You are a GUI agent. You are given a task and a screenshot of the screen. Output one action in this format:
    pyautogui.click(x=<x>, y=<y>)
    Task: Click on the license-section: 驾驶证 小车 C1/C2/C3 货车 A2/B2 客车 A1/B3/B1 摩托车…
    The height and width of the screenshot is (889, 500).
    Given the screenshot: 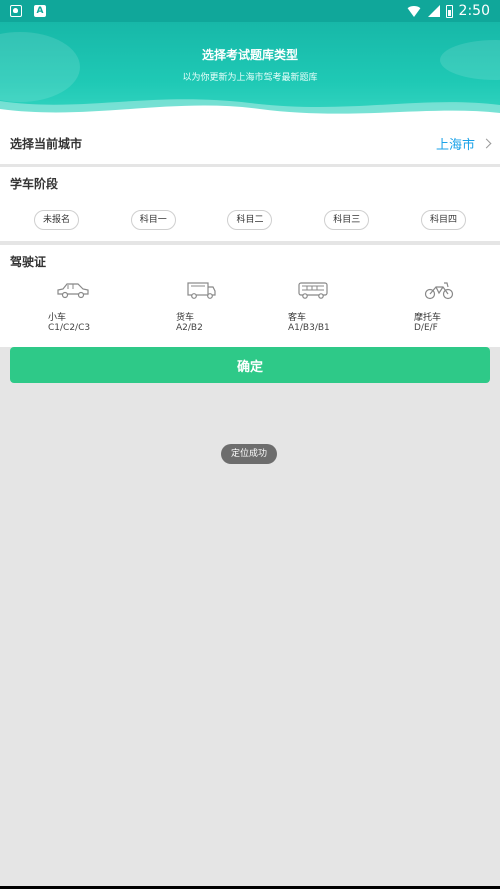 What is the action you would take?
    pyautogui.click(x=250, y=296)
    